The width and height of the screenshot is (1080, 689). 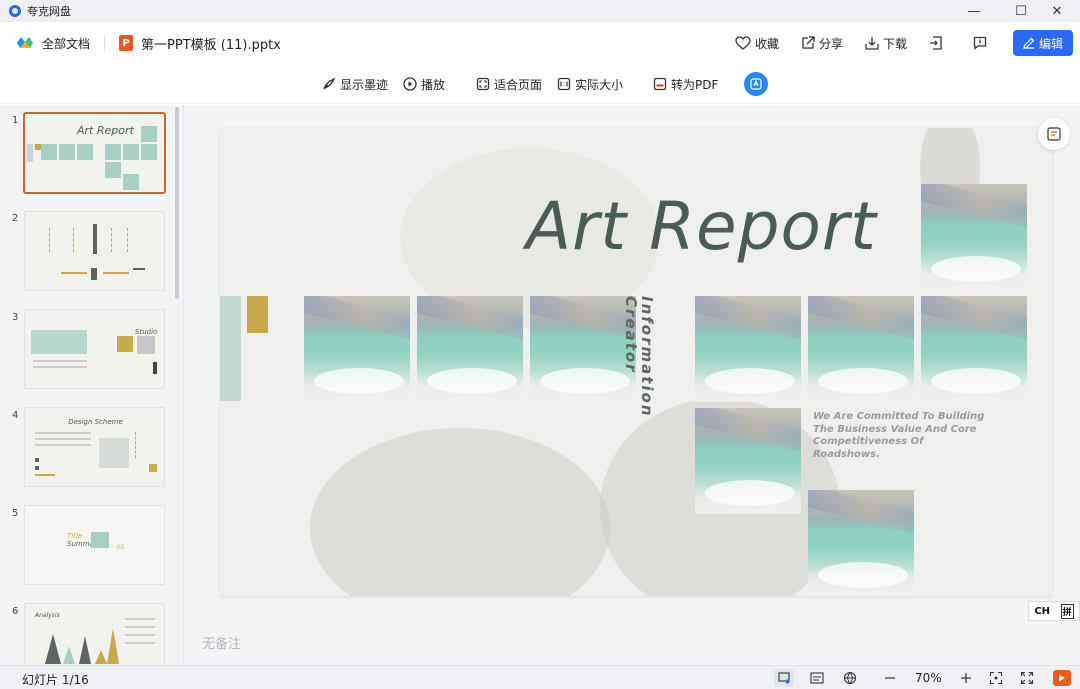 I want to click on slide-tools-button, so click(x=1054, y=134).